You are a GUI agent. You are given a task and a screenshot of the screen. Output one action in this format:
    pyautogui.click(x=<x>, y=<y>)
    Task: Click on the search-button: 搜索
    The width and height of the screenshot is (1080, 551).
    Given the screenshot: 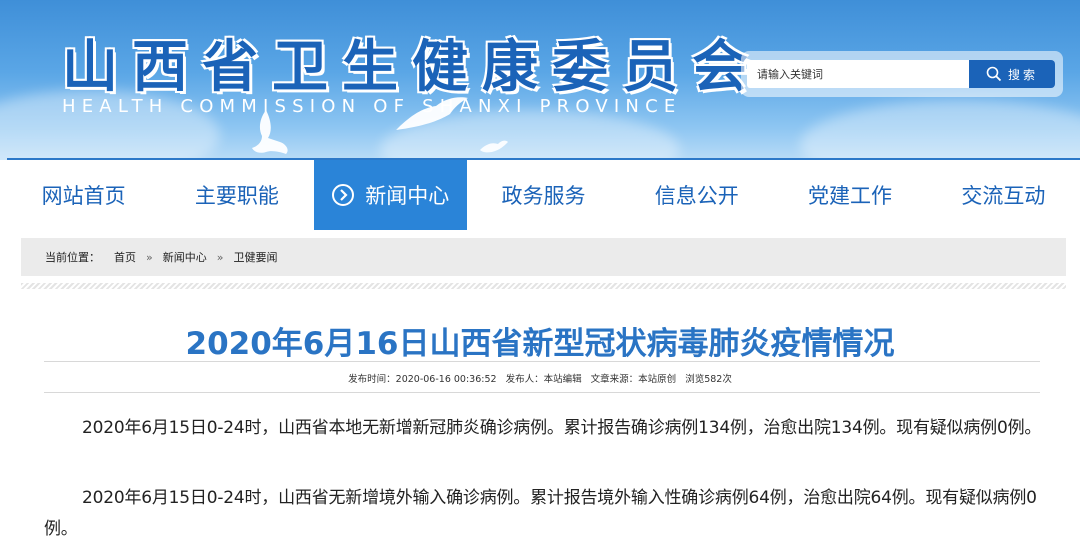 What is the action you would take?
    pyautogui.click(x=1012, y=74)
    